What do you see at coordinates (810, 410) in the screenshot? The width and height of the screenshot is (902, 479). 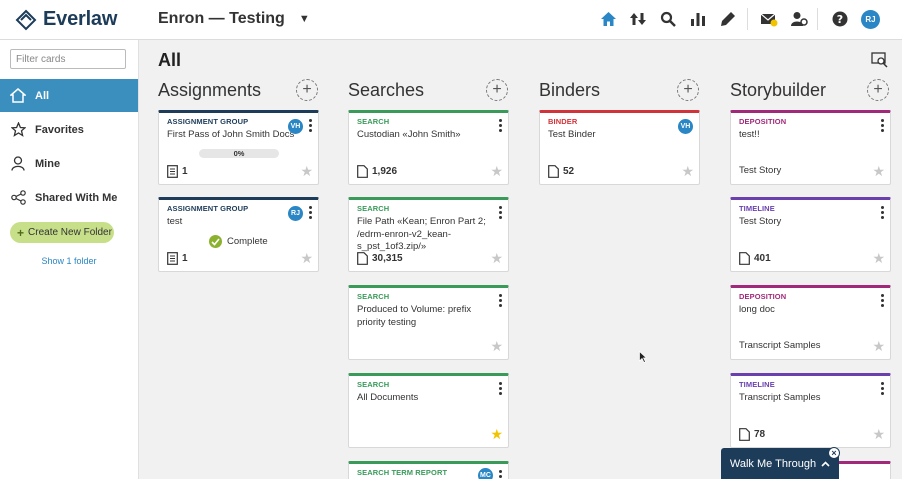 I see `timeline-card: TIMELINE Transcript Samples 78 ★` at bounding box center [810, 410].